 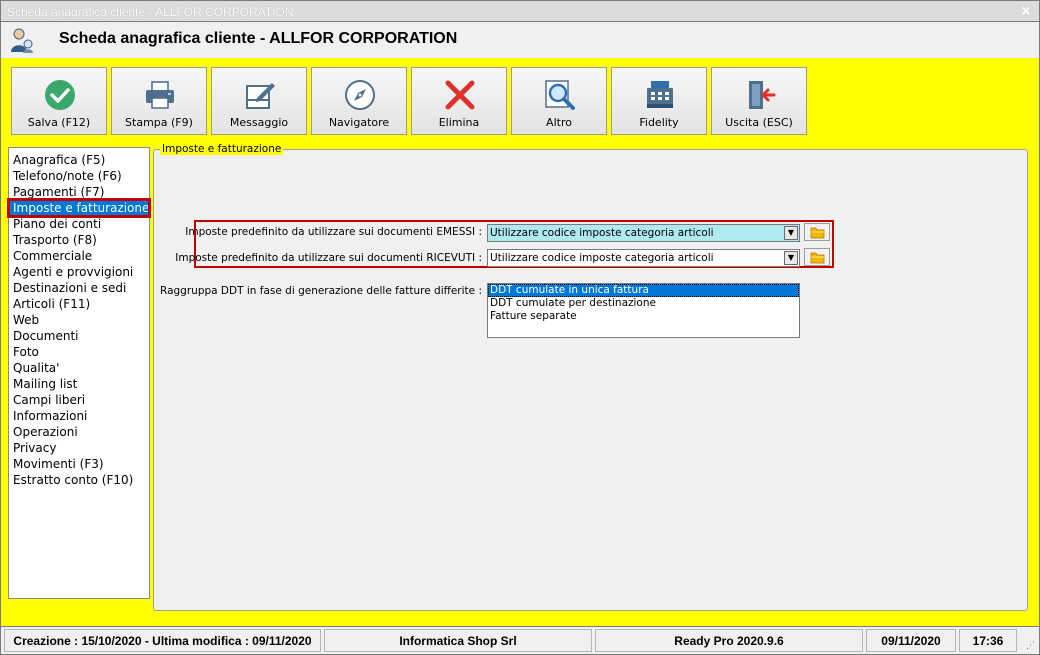 I want to click on ricevuti-lookup-button, so click(x=817, y=257).